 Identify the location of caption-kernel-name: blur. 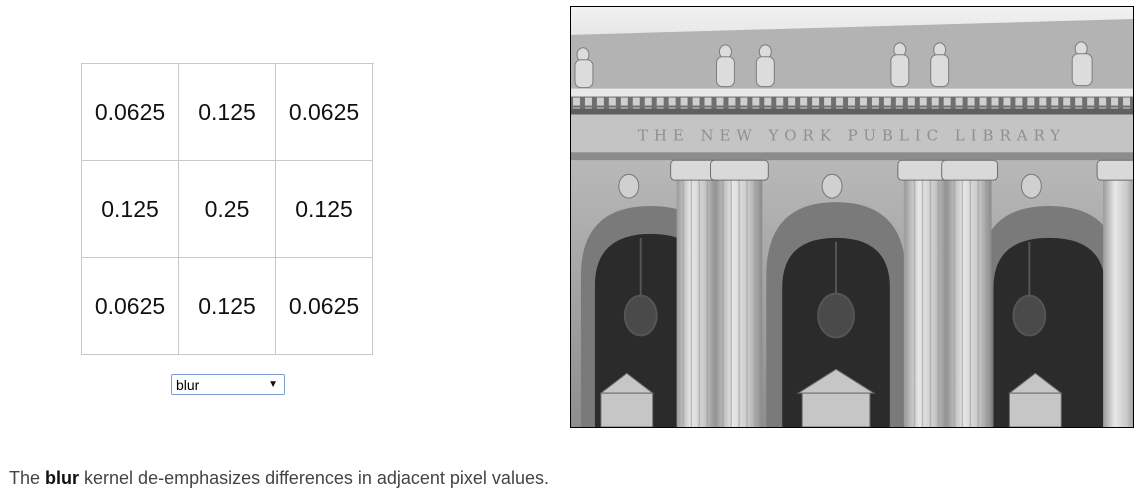
(62, 478).